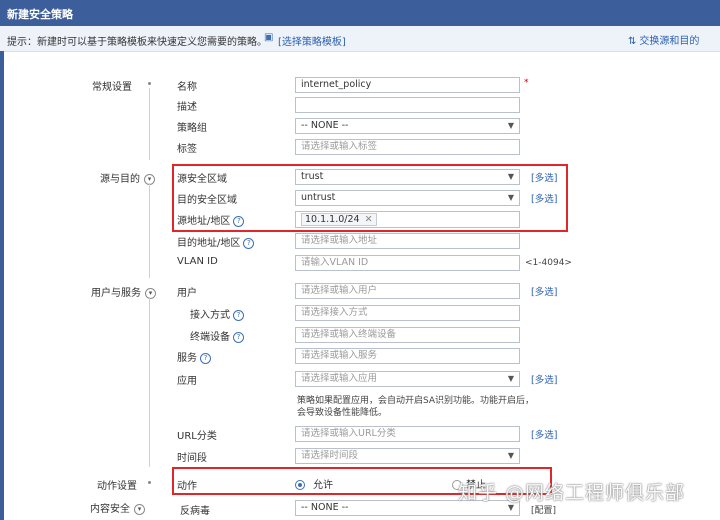 This screenshot has height=520, width=720. I want to click on window-title: 新建安全策略, so click(40, 14).